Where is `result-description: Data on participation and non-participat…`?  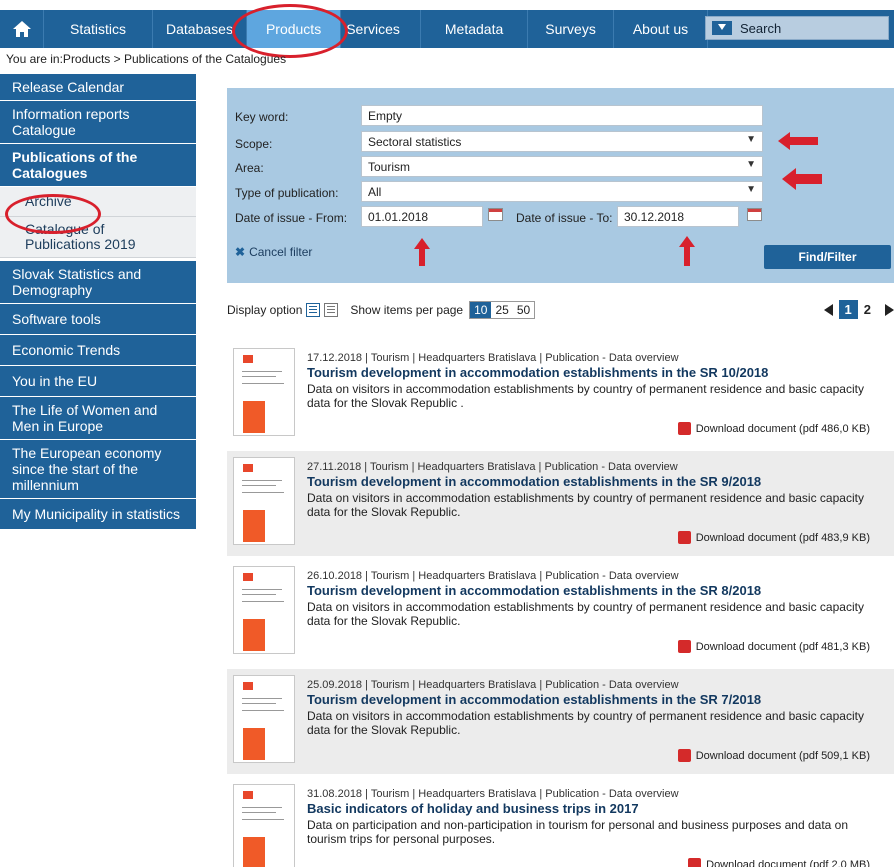 result-description: Data on participation and non-participat… is located at coordinates (578, 832).